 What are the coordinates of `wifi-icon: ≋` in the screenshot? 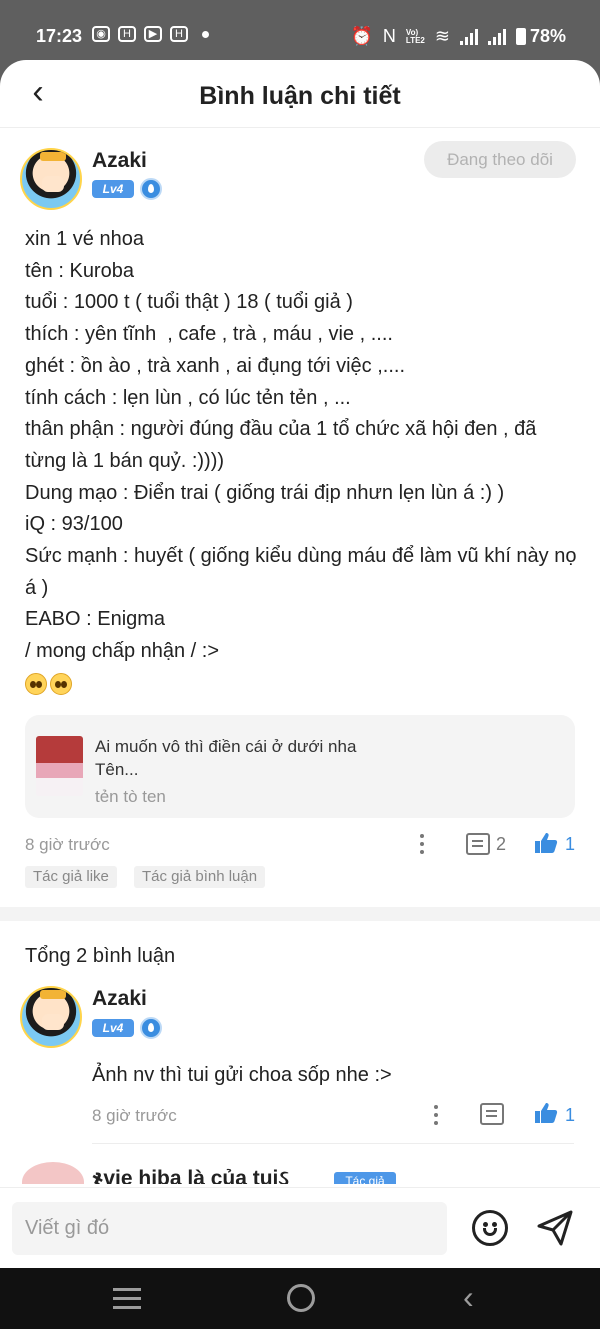 It's located at (442, 36).